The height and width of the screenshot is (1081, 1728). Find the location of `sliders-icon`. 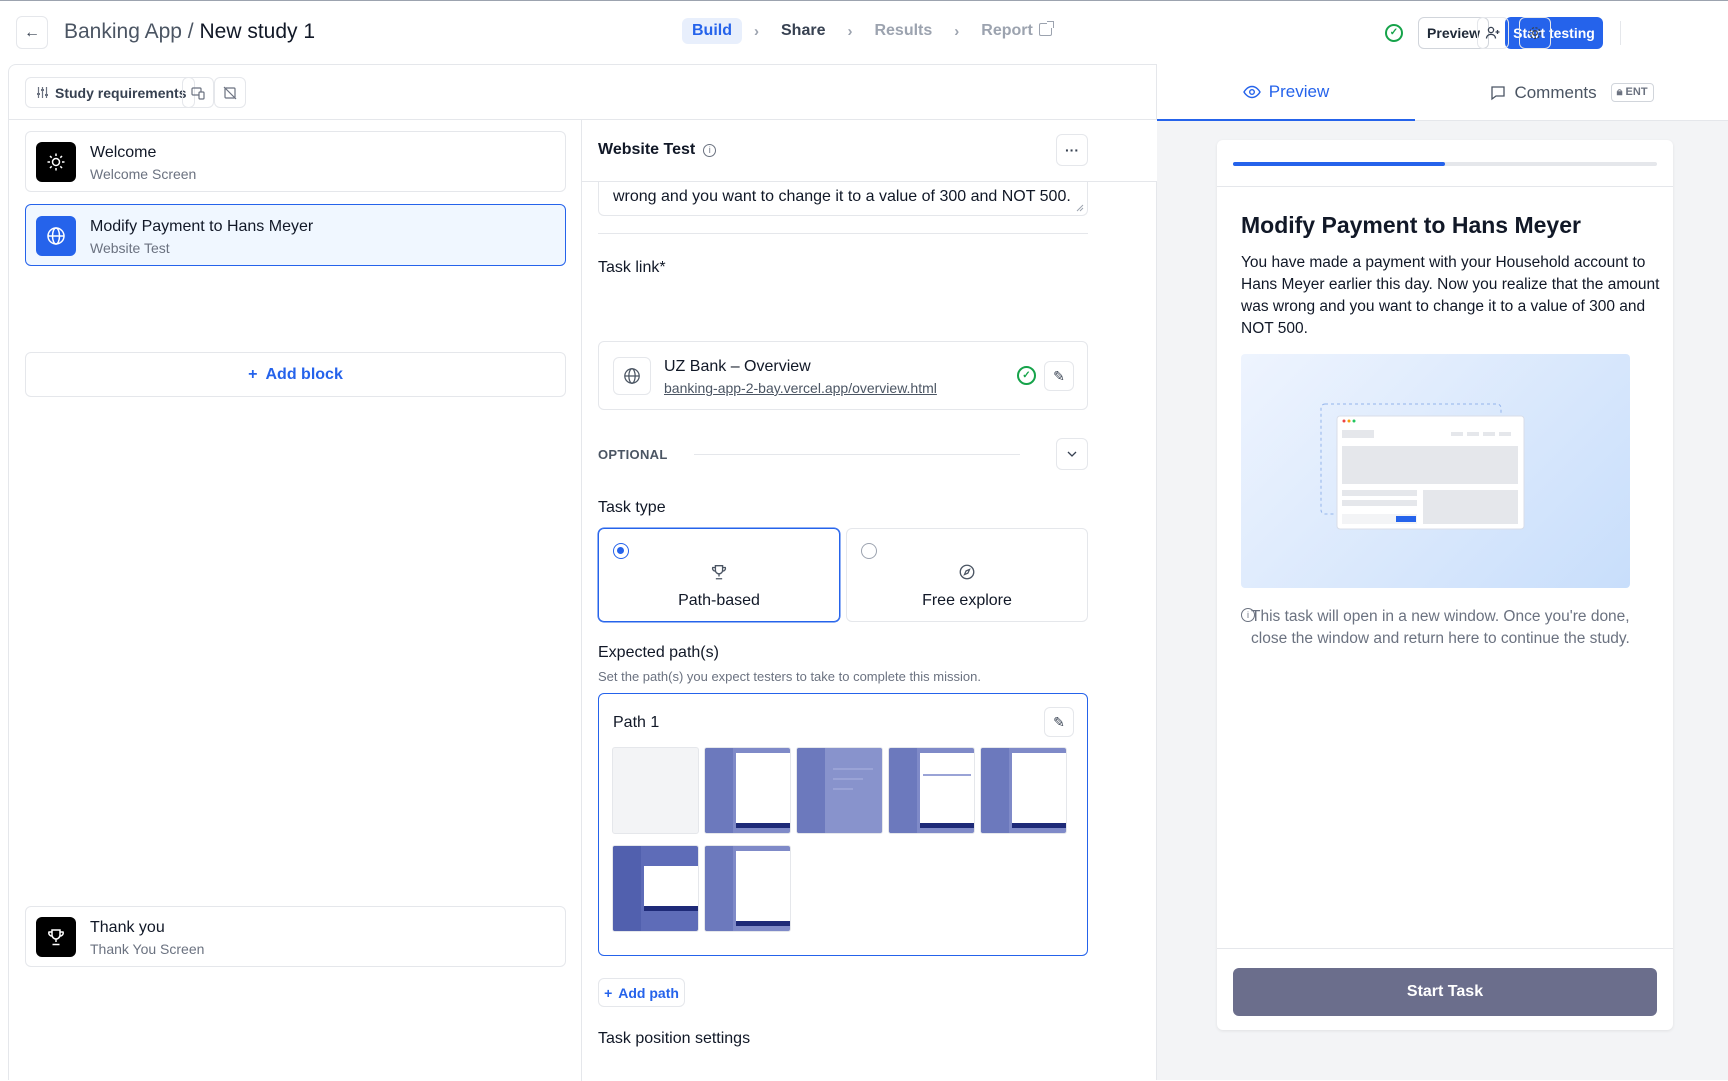

sliders-icon is located at coordinates (42, 92).